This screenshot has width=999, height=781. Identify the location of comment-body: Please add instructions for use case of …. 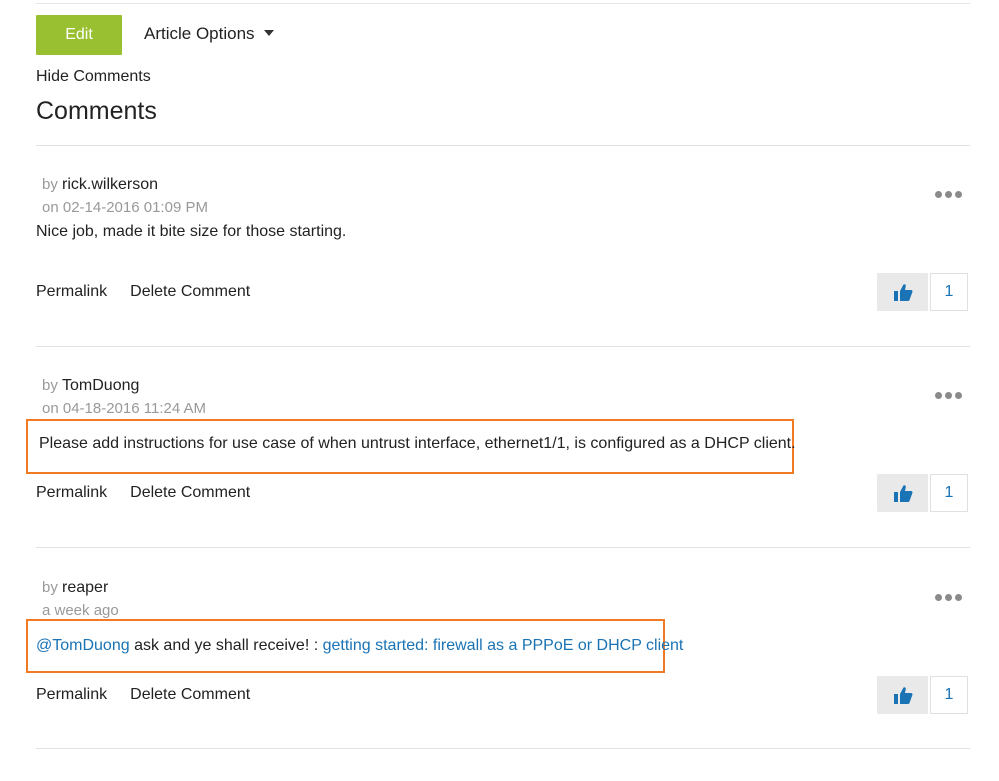
(417, 443).